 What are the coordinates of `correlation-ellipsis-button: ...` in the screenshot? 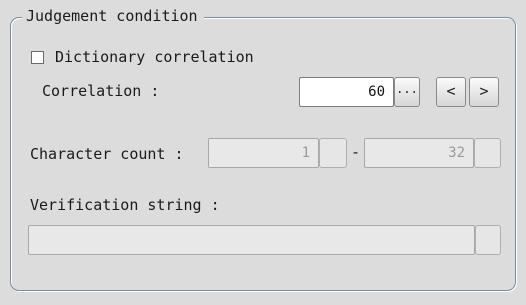 It's located at (407, 92).